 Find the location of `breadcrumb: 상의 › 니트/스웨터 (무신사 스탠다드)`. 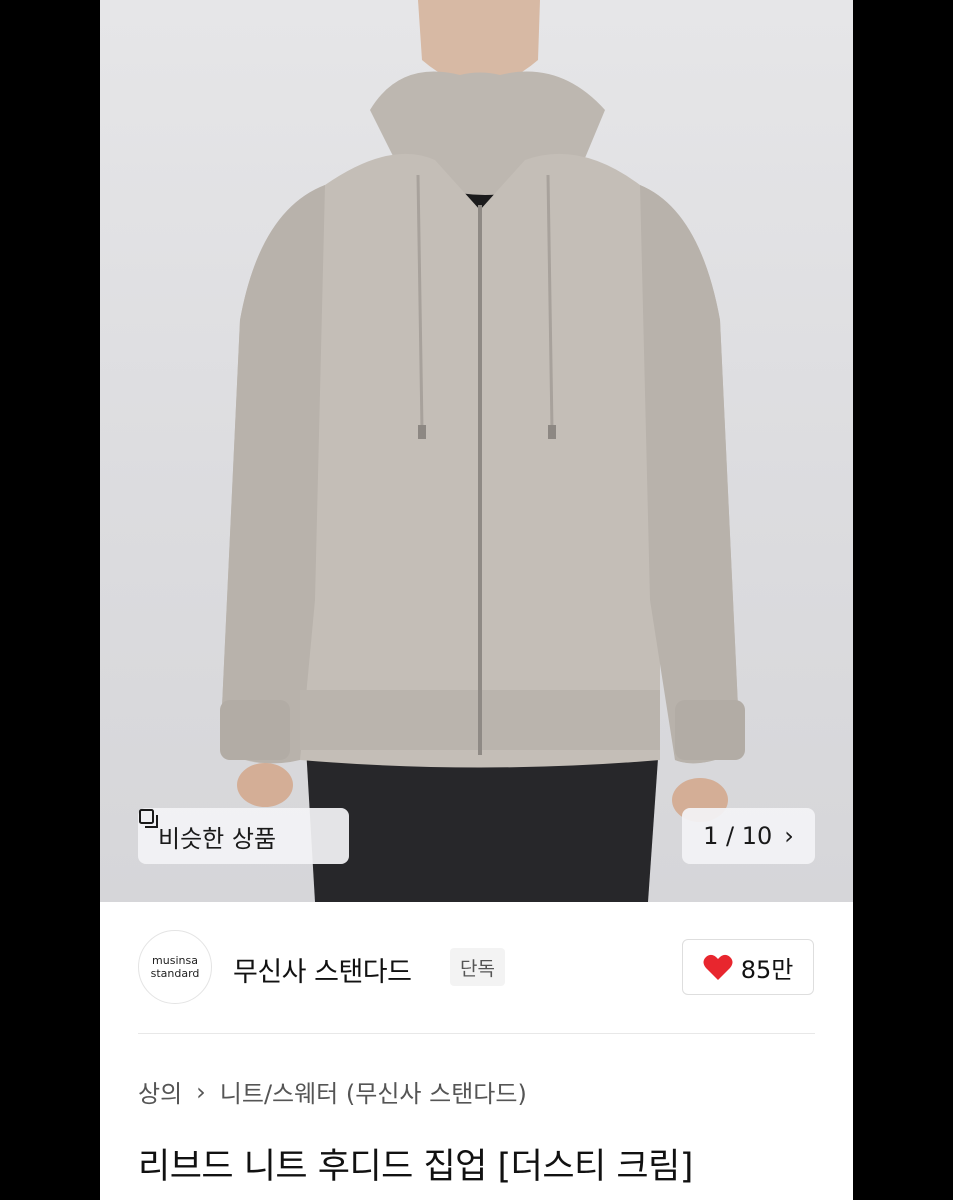

breadcrumb: 상의 › 니트/스웨터 (무신사 스탠다드) is located at coordinates (332, 1091).